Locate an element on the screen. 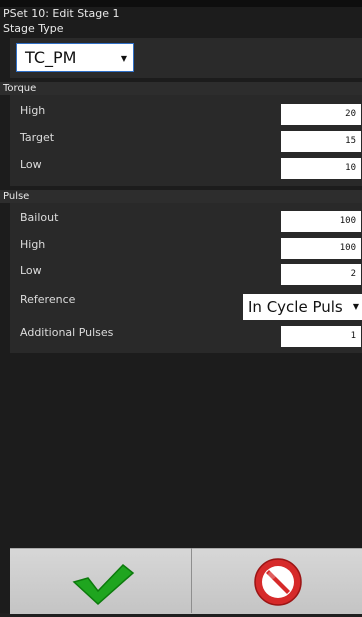 The height and width of the screenshot is (617, 362). torque-high-input: 20 is located at coordinates (321, 114).